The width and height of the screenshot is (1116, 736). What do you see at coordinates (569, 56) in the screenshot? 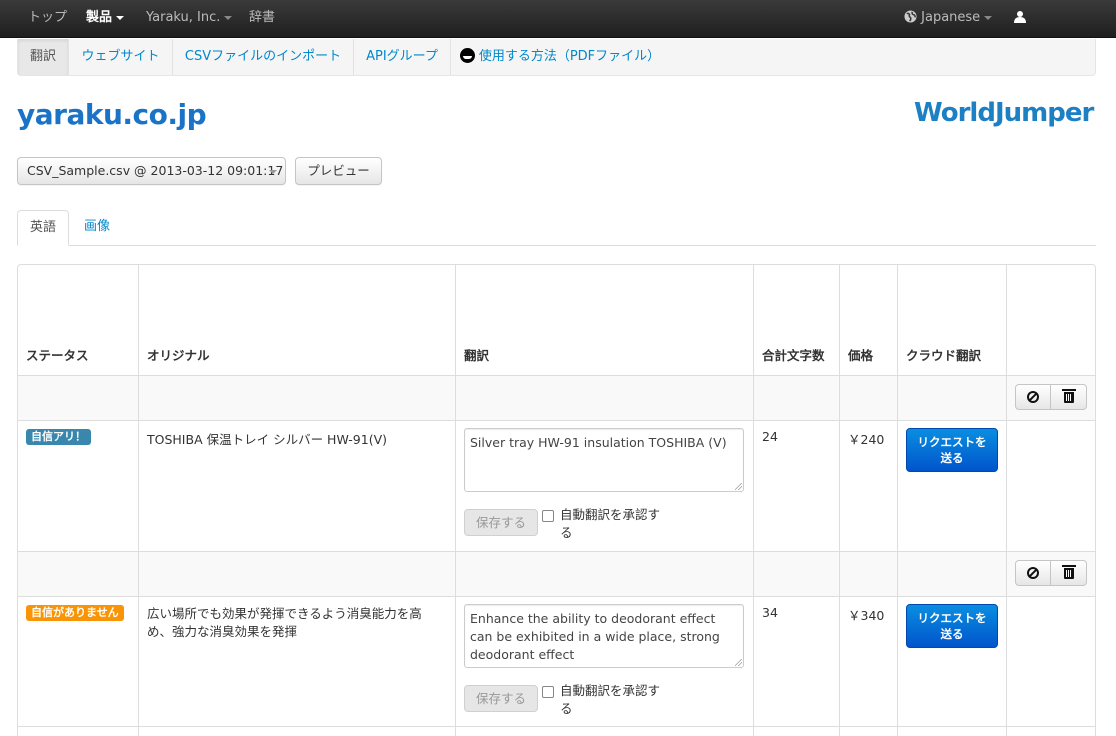
I see `tab-how-to-use-label: 使用する方法（PDFファイル）` at bounding box center [569, 56].